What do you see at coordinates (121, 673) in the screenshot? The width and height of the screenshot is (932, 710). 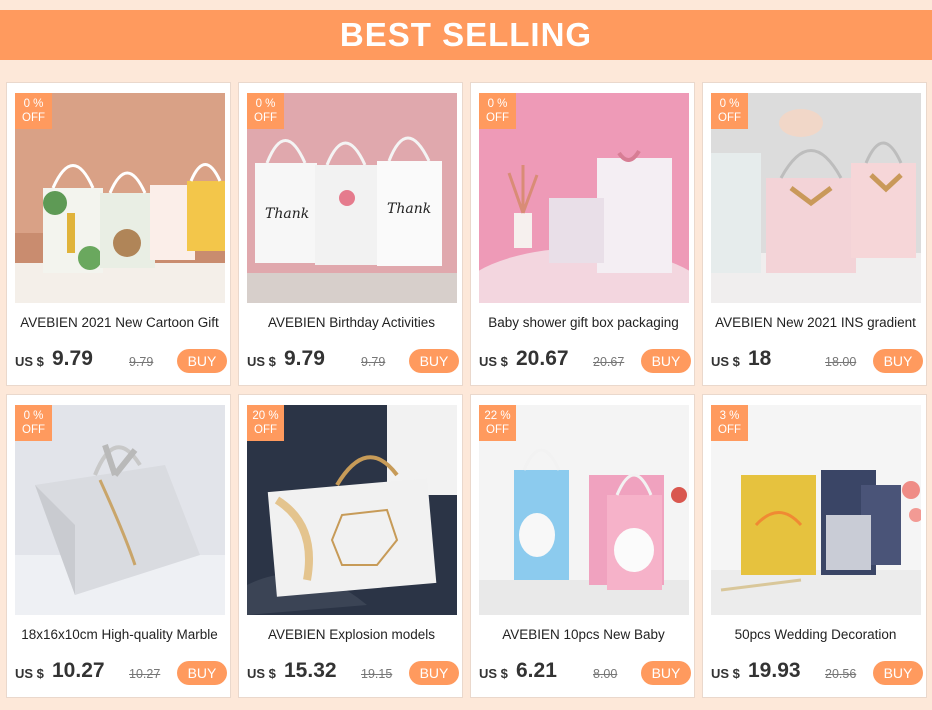 I see `price-row: US $ 10.27 10.27 BUY` at bounding box center [121, 673].